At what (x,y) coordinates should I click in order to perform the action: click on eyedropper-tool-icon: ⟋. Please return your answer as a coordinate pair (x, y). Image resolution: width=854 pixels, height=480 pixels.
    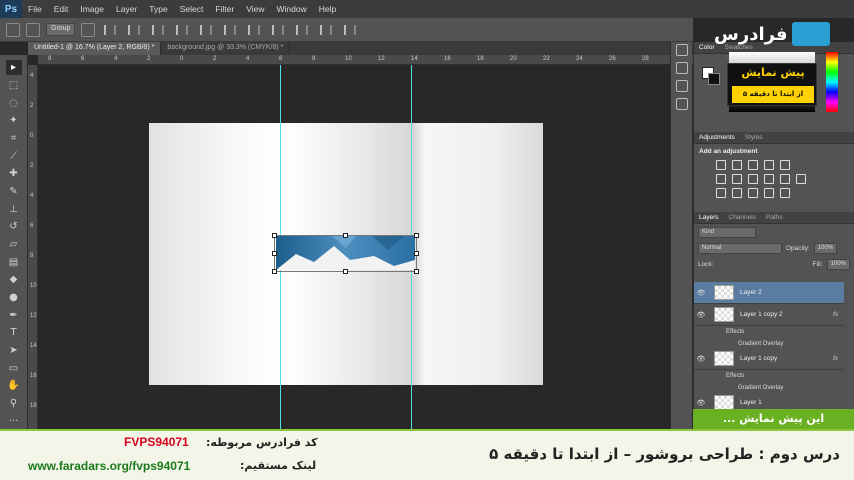
    Looking at the image, I should click on (14, 156).